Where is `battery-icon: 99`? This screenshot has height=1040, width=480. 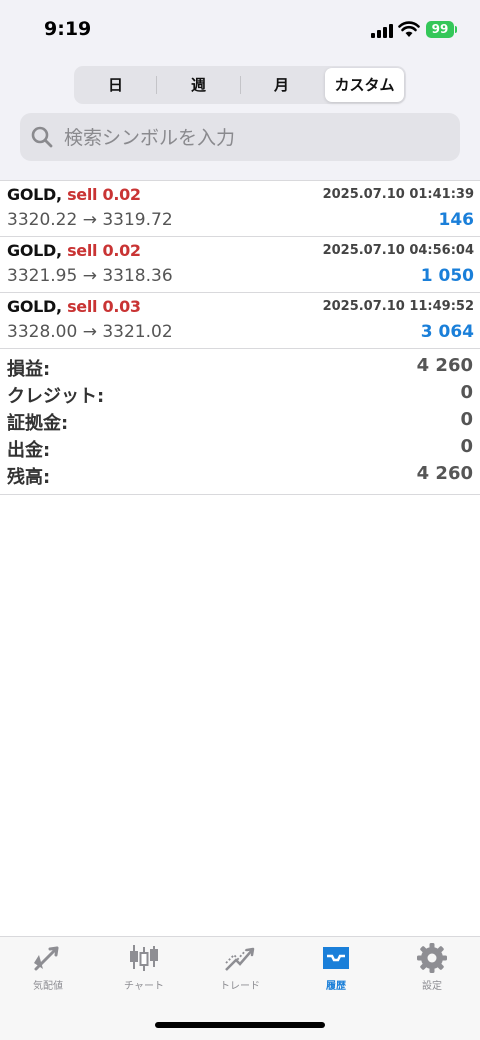 battery-icon: 99 is located at coordinates (440, 29).